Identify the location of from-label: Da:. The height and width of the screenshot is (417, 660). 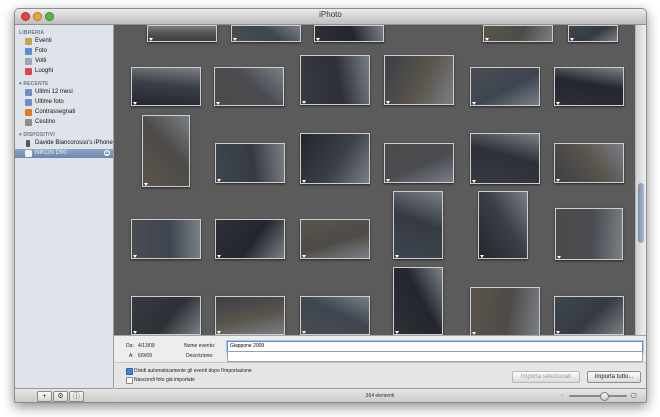
(130, 346).